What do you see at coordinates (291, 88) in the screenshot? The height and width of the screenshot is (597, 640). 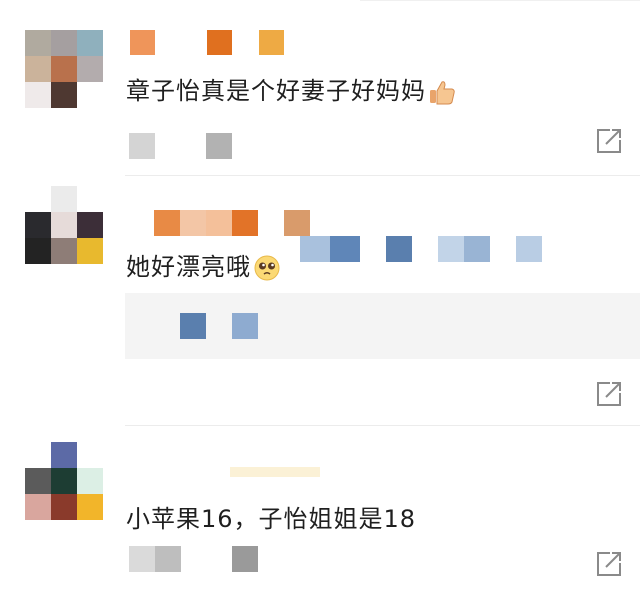 I see `comment-text: 章子怡真是个好妻子好妈妈` at bounding box center [291, 88].